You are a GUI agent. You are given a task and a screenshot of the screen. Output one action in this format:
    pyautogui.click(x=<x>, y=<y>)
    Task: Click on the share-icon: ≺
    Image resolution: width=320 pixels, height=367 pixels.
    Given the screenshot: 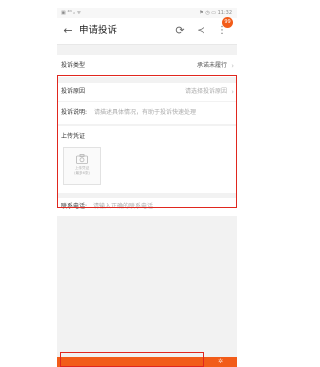 What is the action you would take?
    pyautogui.click(x=201, y=31)
    